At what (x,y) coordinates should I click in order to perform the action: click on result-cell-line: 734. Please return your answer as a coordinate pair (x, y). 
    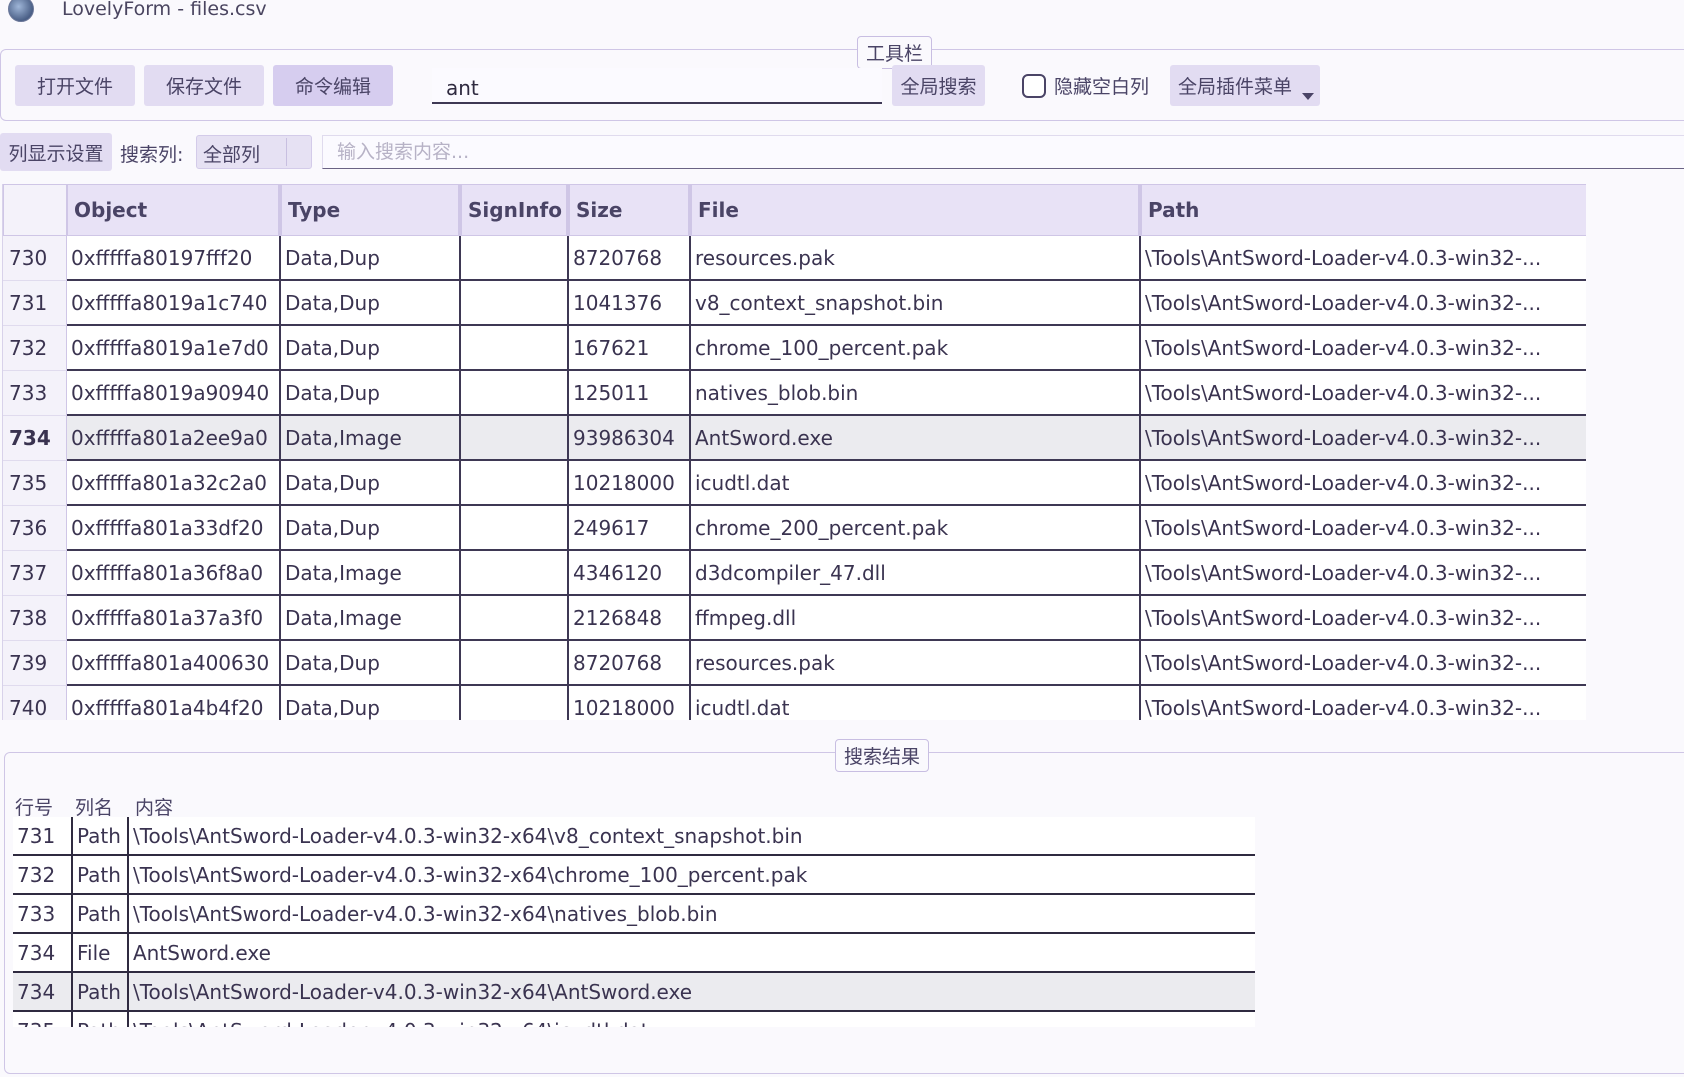
    Looking at the image, I should click on (43, 992).